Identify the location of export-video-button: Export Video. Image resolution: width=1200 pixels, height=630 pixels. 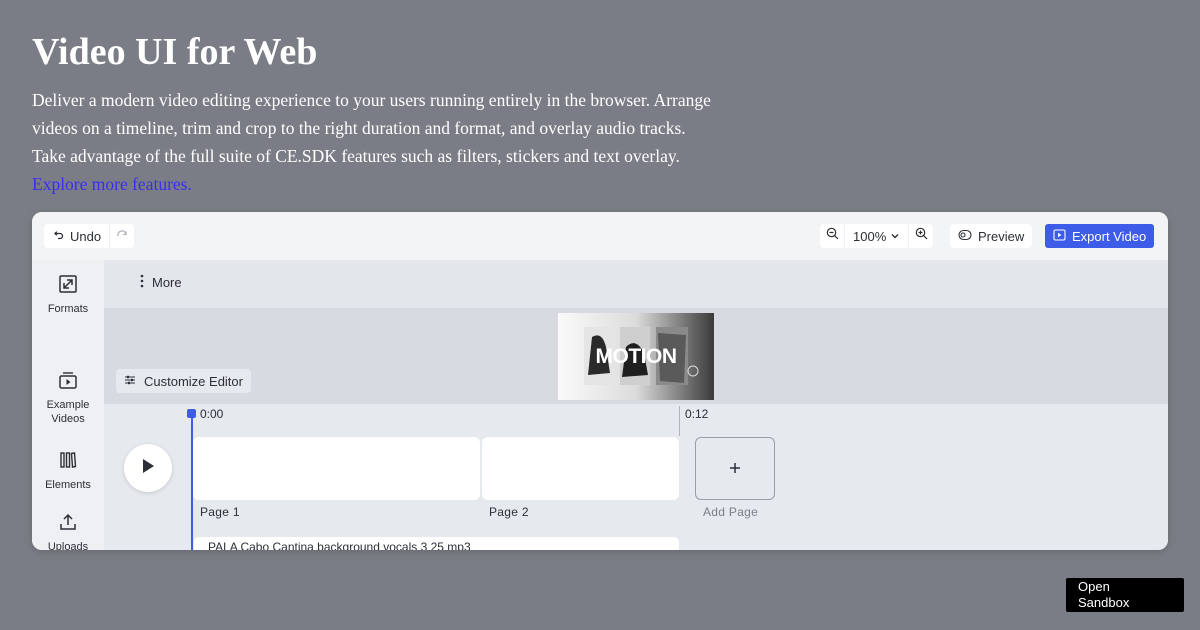
(1100, 236).